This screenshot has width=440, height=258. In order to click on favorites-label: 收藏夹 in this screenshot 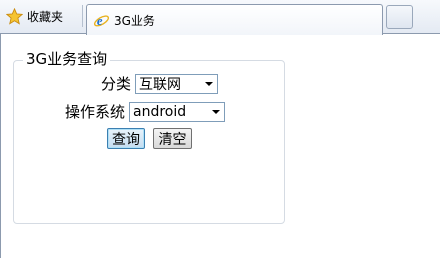, I will do `click(45, 16)`.